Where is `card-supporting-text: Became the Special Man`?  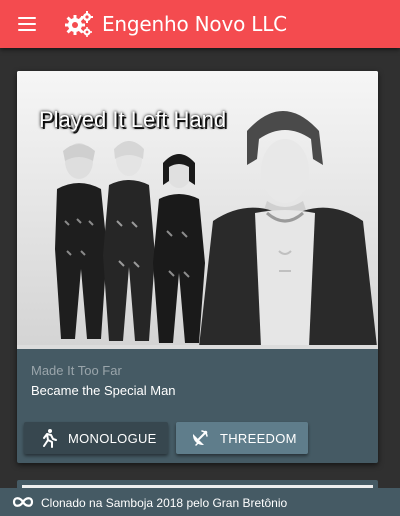
card-supporting-text: Became the Special Man is located at coordinates (103, 390).